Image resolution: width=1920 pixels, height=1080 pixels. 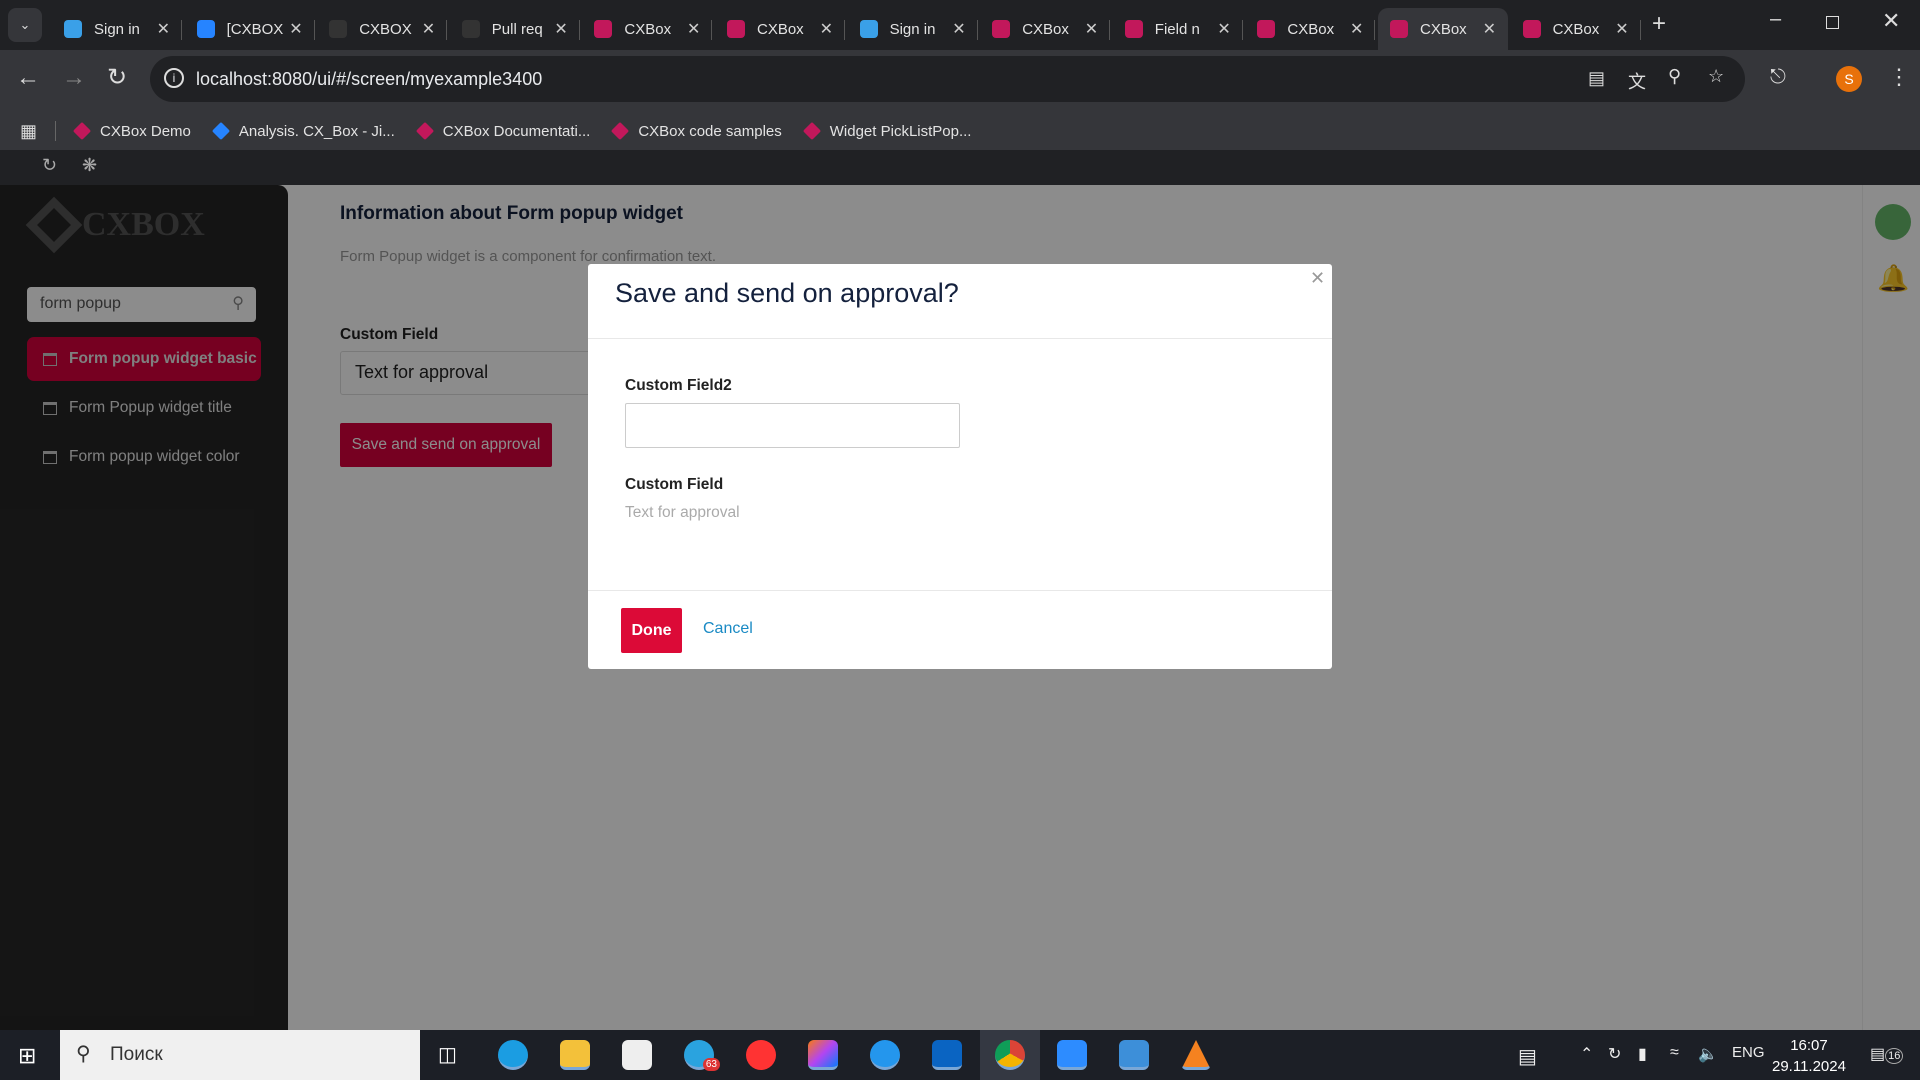 I want to click on divider, so click(x=960, y=338).